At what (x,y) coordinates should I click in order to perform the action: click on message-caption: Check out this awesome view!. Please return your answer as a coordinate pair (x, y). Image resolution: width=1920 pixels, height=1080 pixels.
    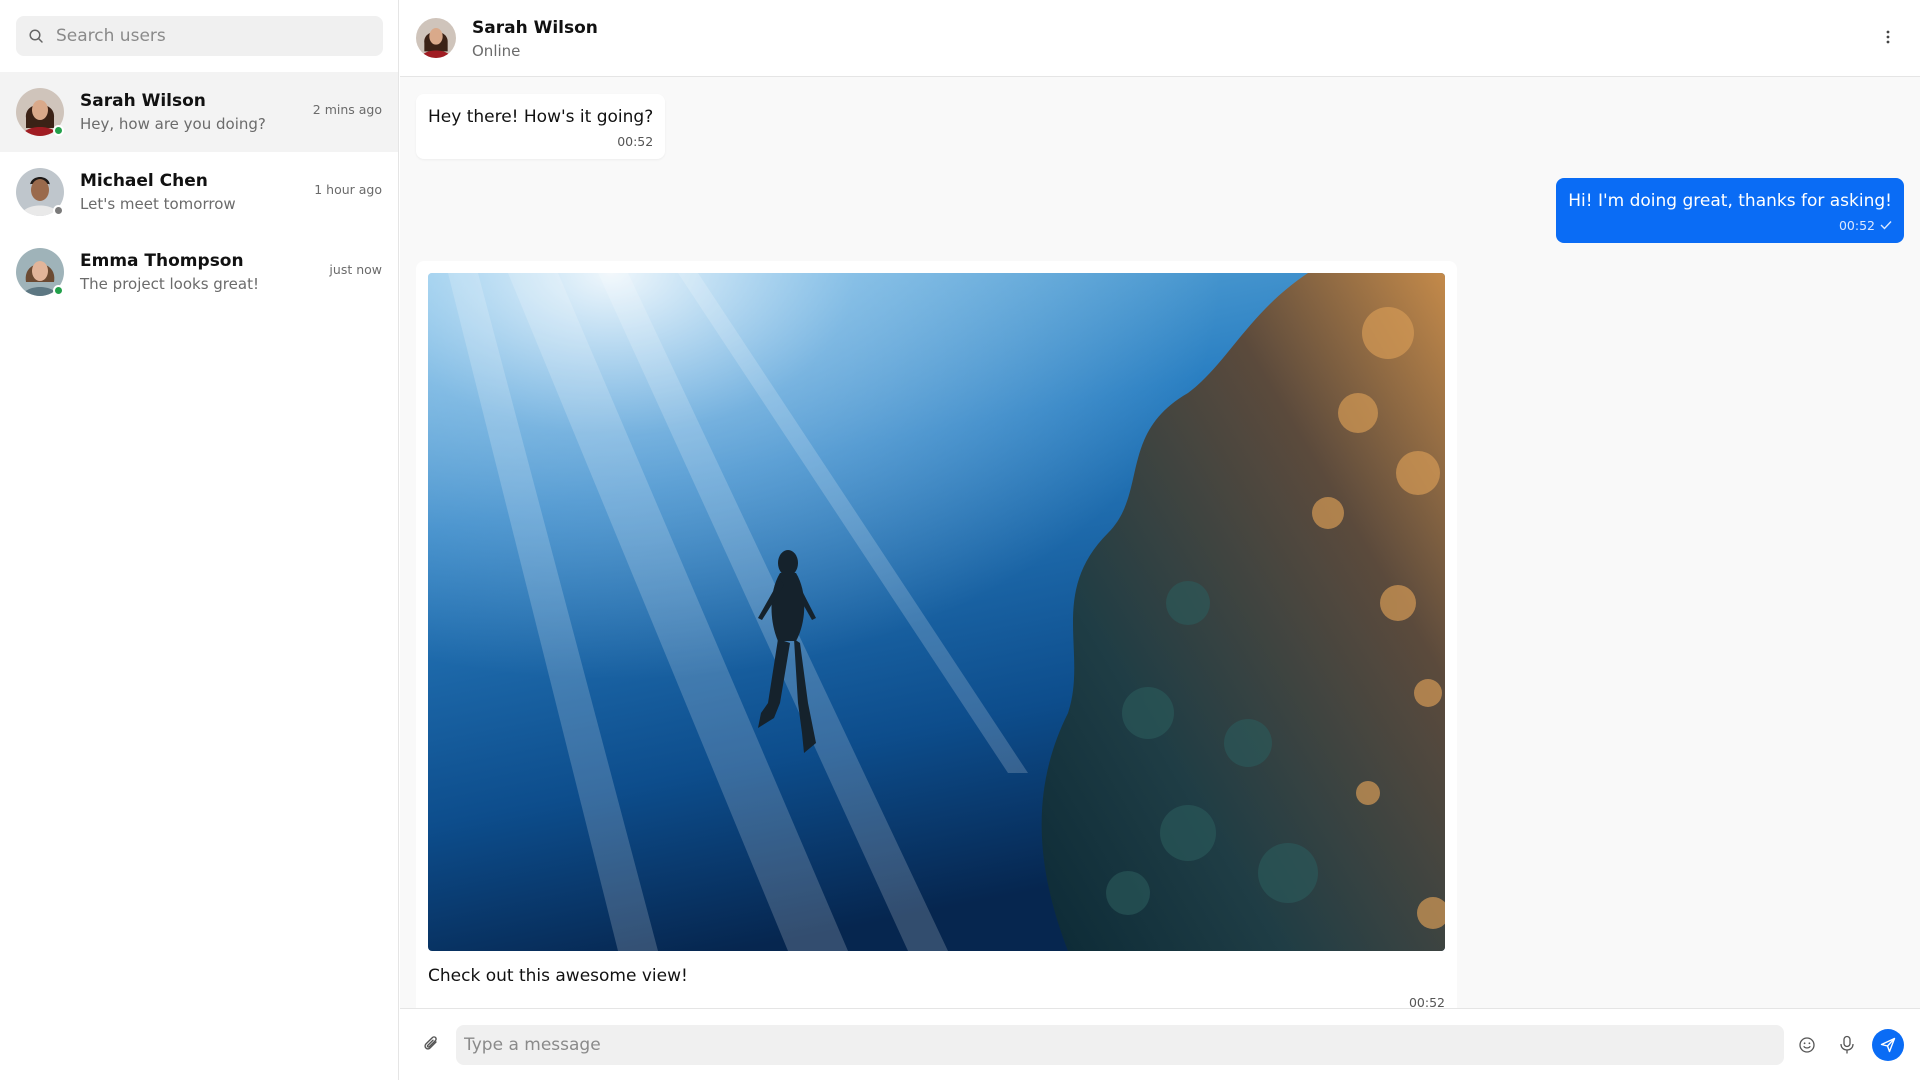
    Looking at the image, I should click on (558, 976).